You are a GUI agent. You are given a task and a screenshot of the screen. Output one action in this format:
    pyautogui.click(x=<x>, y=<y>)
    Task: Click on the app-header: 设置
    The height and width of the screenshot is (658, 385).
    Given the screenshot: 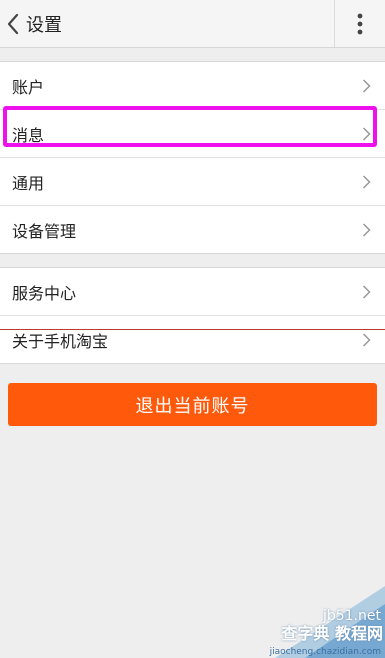 What is the action you would take?
    pyautogui.click(x=192, y=24)
    